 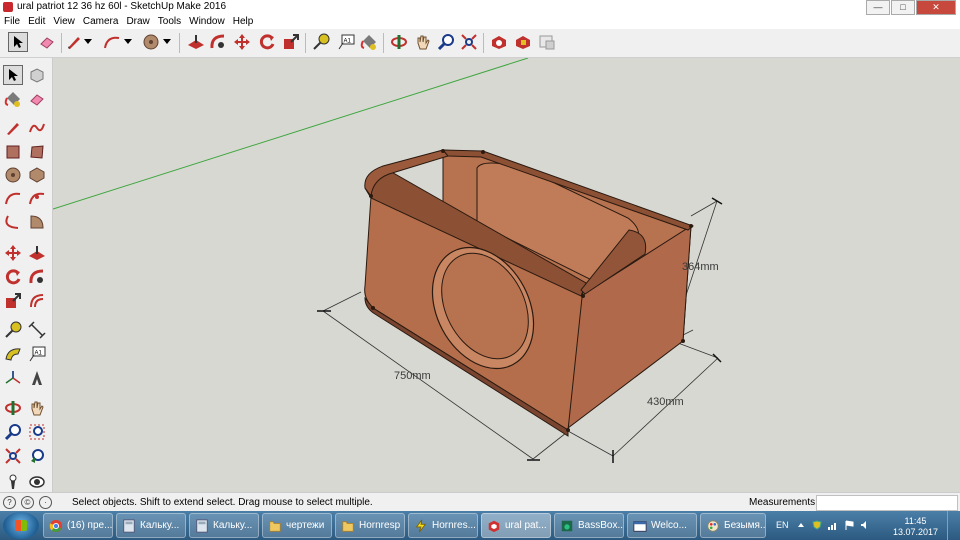 I want to click on windows-logo-icon, so click(x=21, y=525).